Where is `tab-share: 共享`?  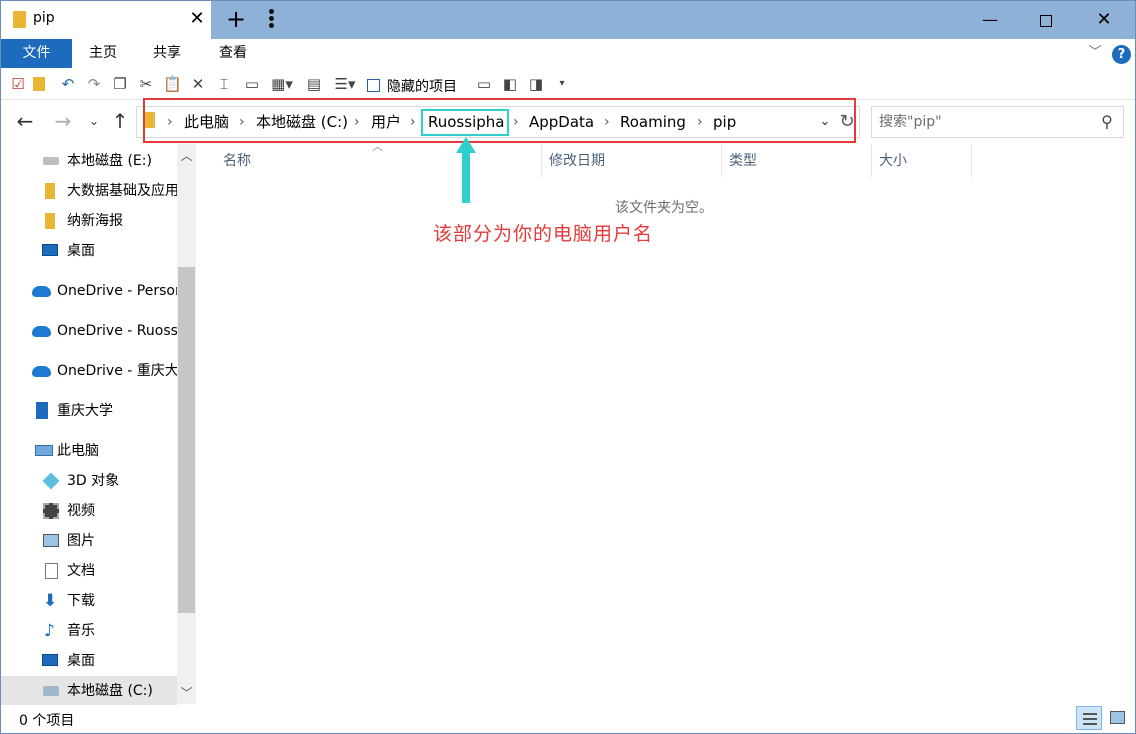
tab-share: 共享 is located at coordinates (167, 53).